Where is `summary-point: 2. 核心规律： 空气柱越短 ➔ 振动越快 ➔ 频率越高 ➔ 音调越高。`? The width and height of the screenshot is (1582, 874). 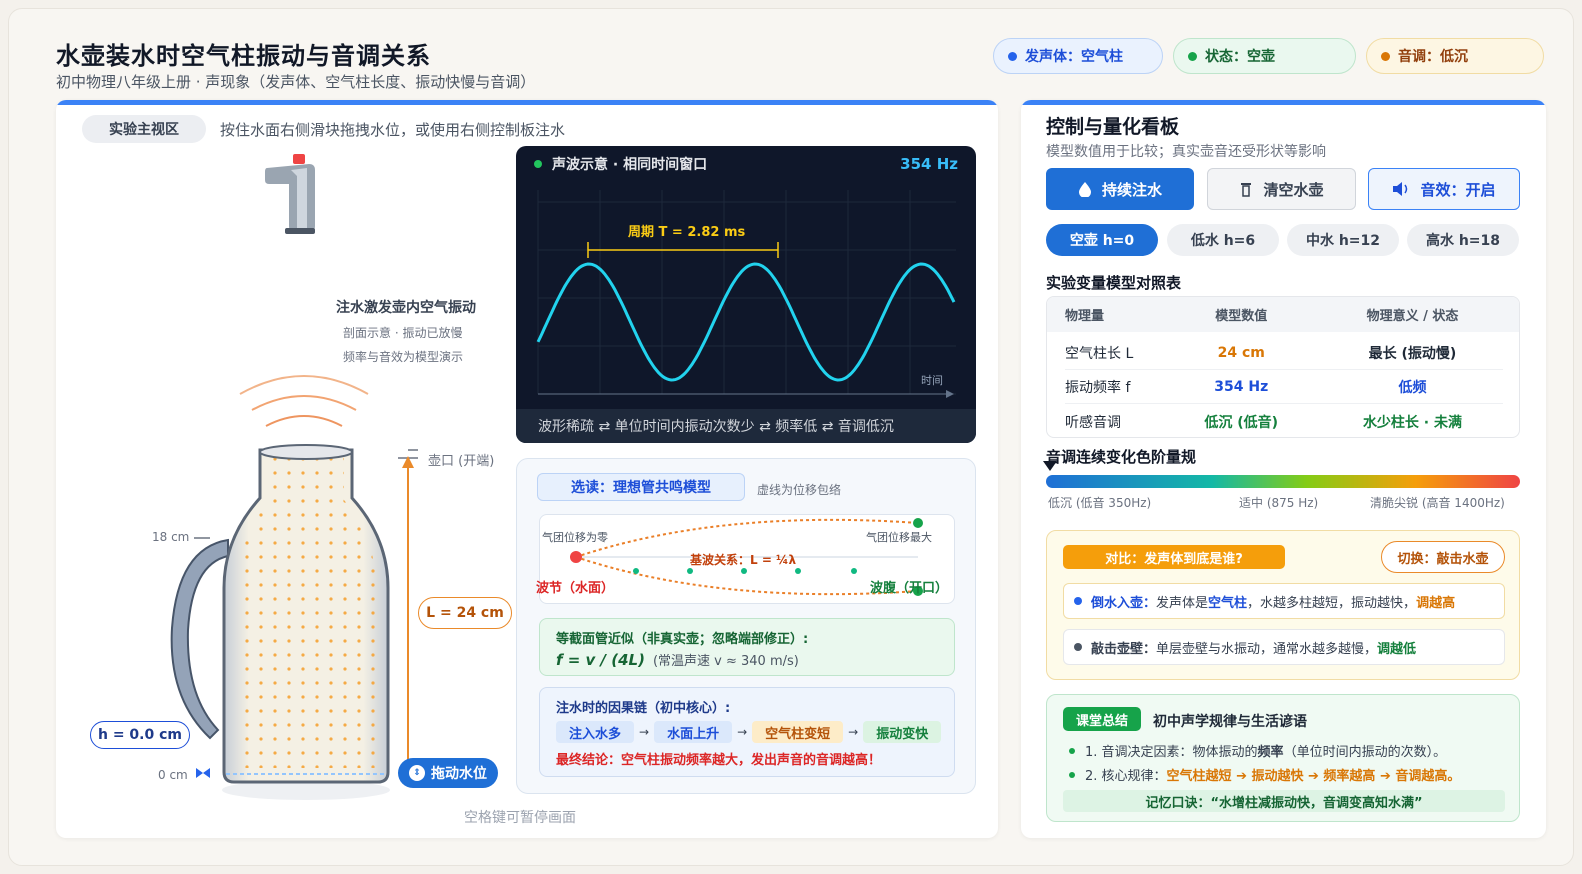 summary-point: 2. 核心规律： 空气柱越短 ➔ 振动越快 ➔ 频率越高 ➔ 音调越高。 is located at coordinates (1264, 774).